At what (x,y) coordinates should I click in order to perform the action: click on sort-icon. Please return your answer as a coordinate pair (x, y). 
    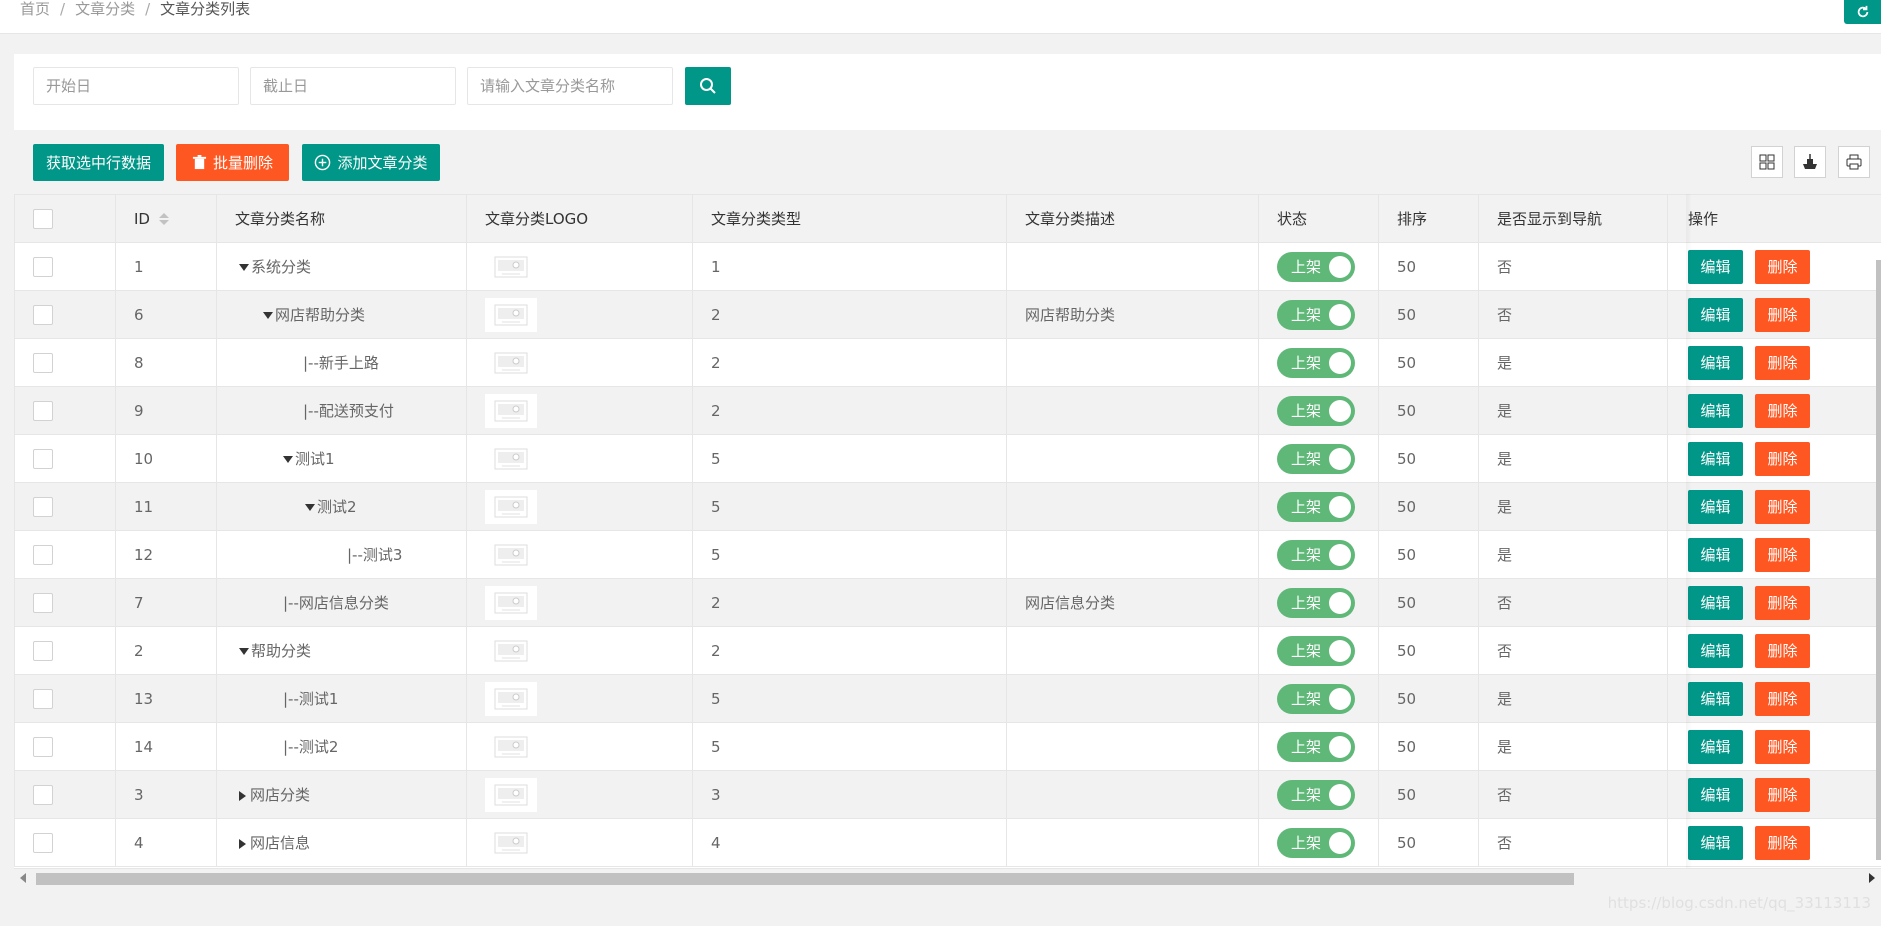
    Looking at the image, I should click on (164, 219).